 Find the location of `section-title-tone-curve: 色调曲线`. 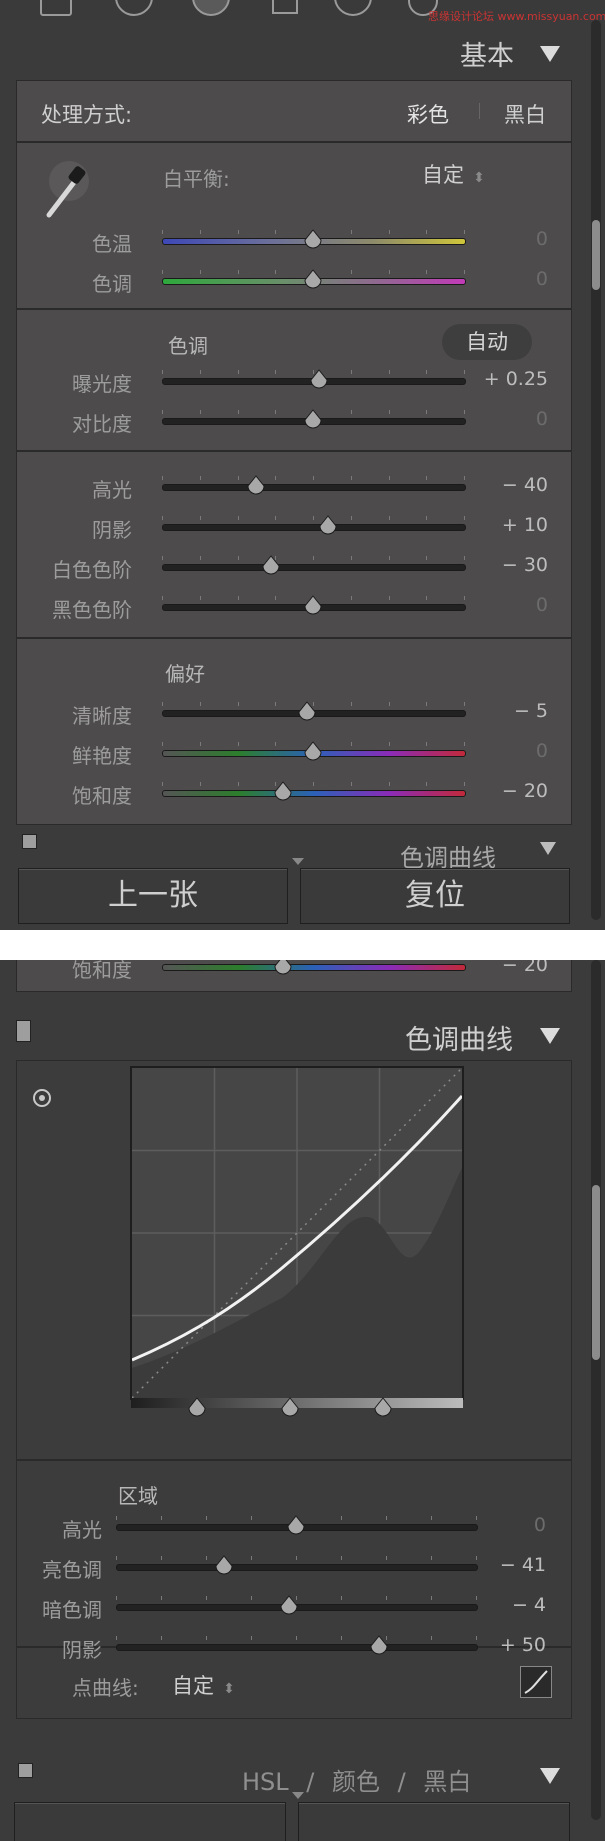

section-title-tone-curve: 色调曲线 is located at coordinates (459, 1037).